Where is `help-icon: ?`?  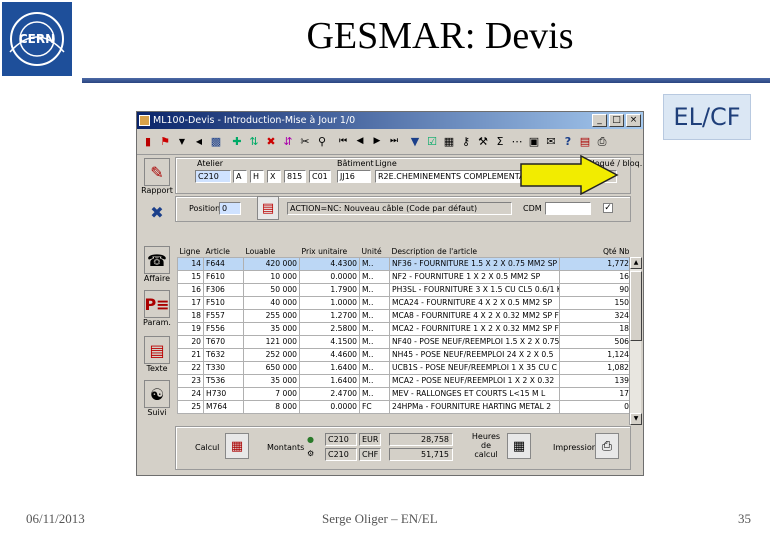 help-icon: ? is located at coordinates (568, 142).